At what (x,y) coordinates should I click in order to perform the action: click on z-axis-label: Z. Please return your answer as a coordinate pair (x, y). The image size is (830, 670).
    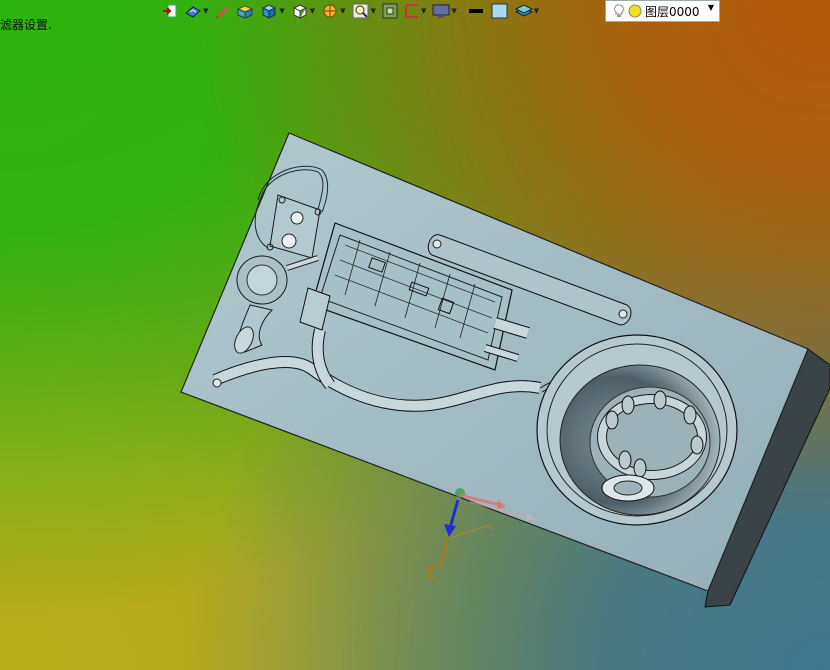
    Looking at the image, I should click on (430, 574).